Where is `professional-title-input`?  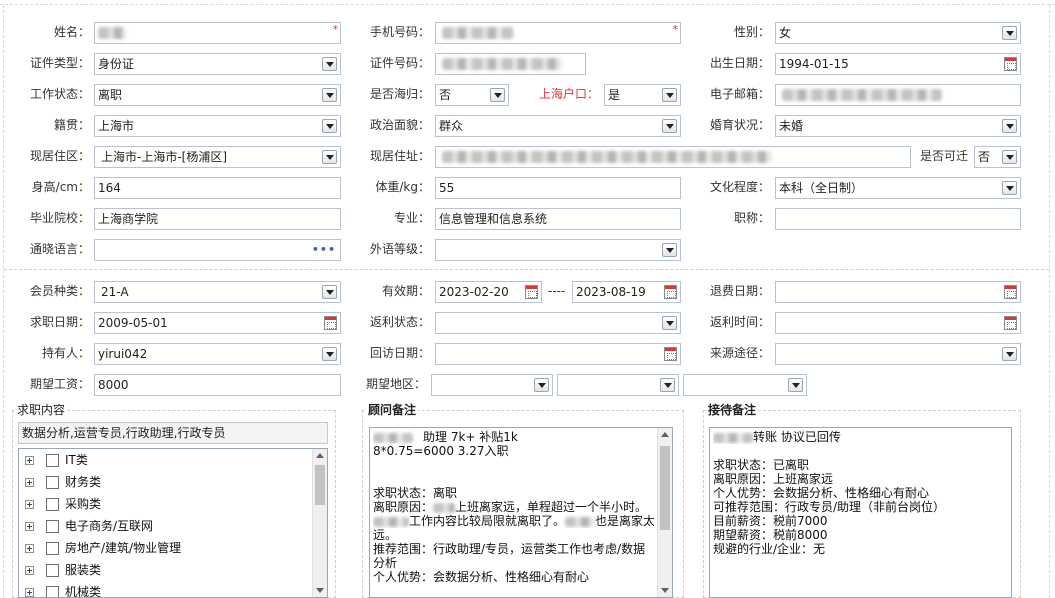
professional-title-input is located at coordinates (898, 219).